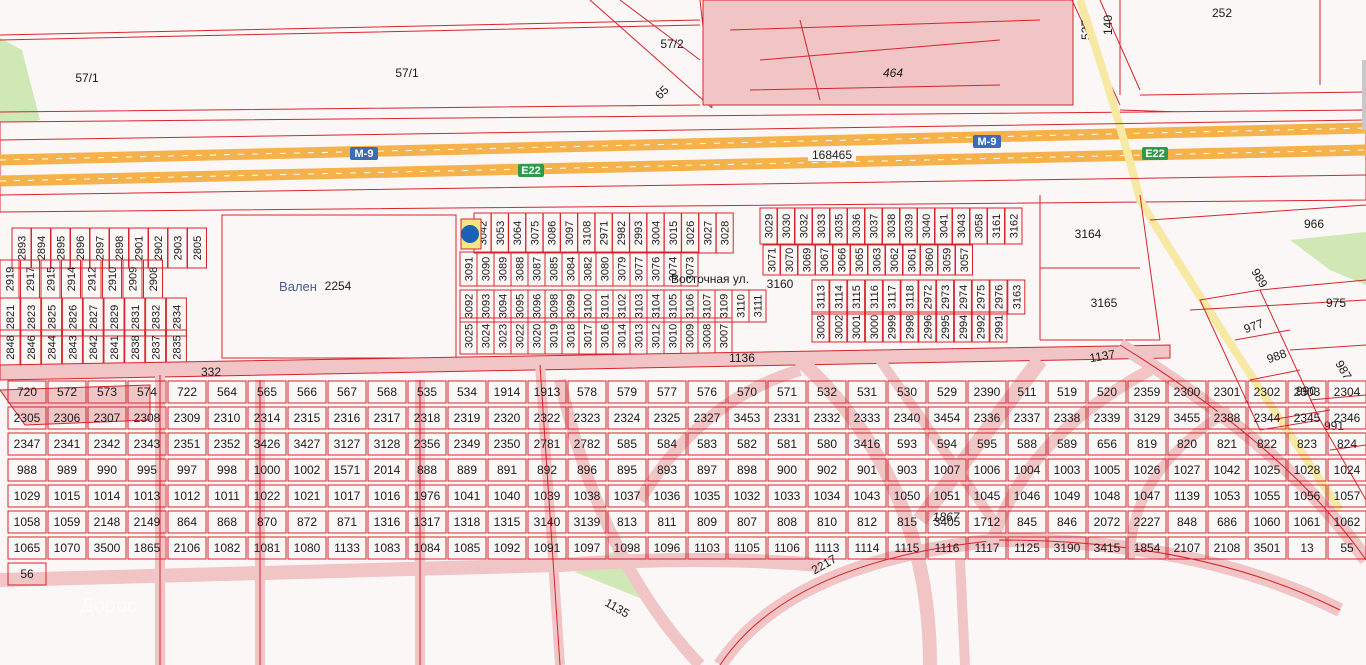 Image resolution: width=1366 pixels, height=665 pixels. What do you see at coordinates (1267, 392) in the screenshot?
I see `parcel-number: 2302` at bounding box center [1267, 392].